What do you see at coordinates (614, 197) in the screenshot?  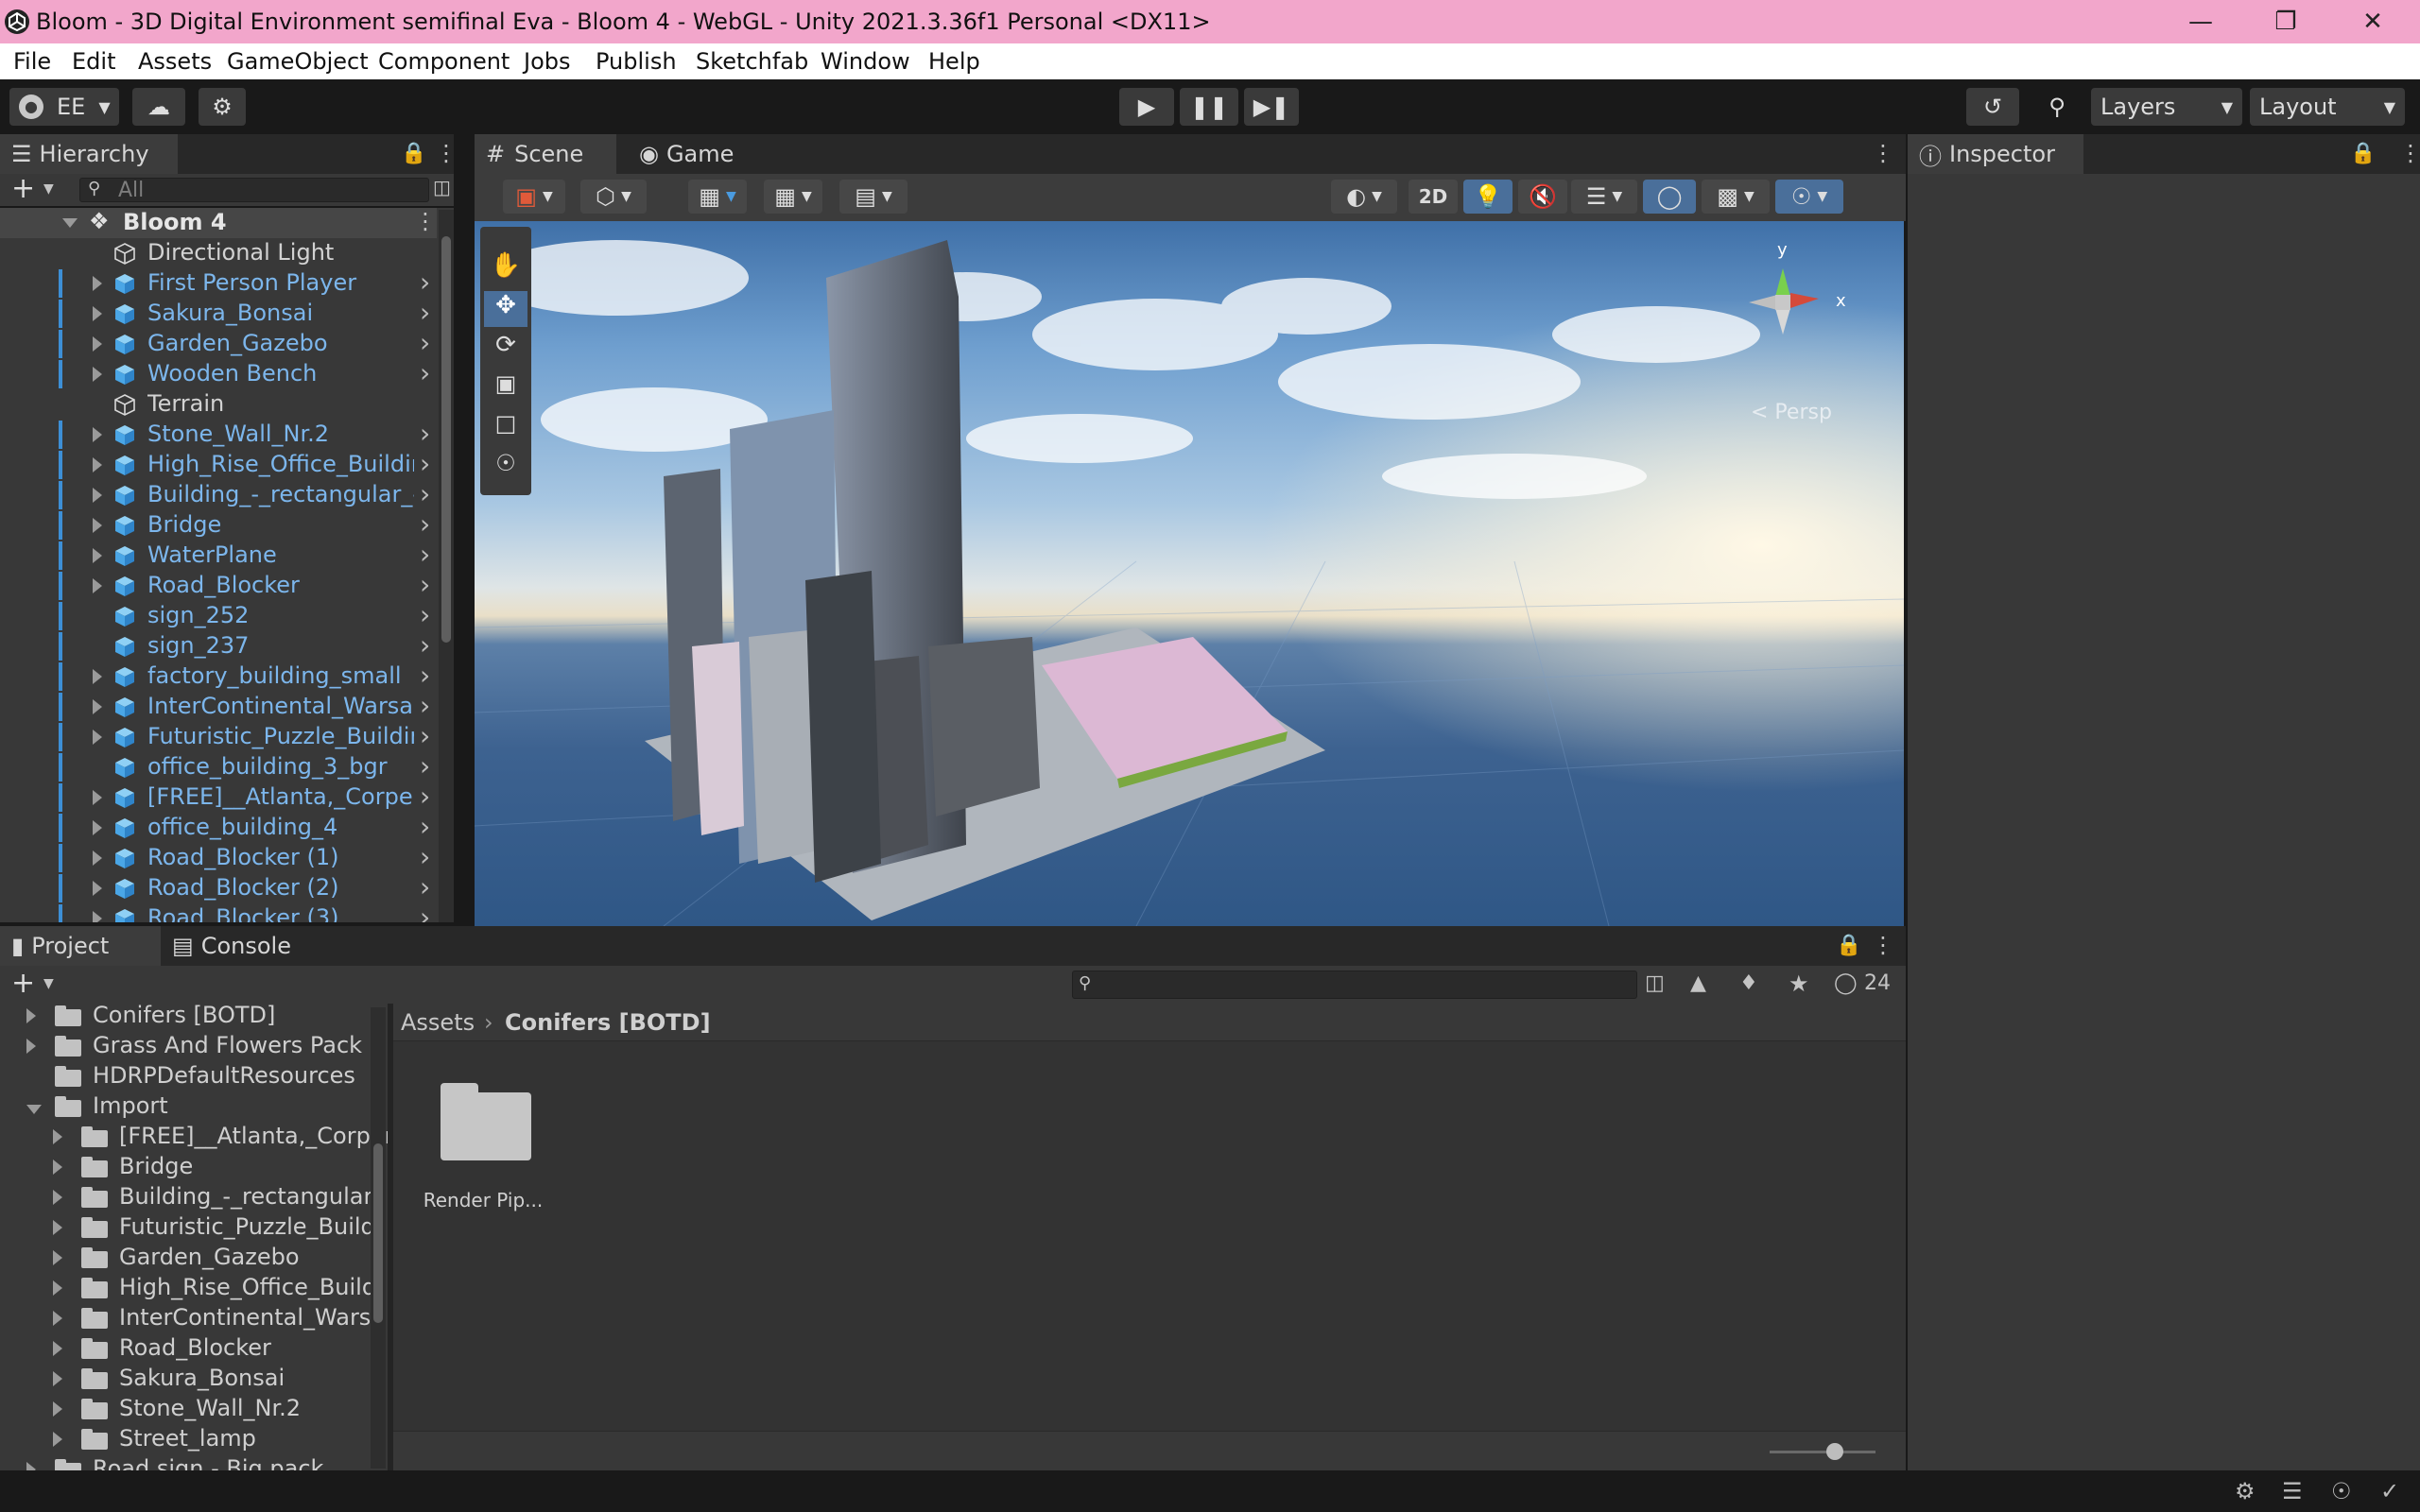 I see `render-mode-dropdown: ⬡ ▼` at bounding box center [614, 197].